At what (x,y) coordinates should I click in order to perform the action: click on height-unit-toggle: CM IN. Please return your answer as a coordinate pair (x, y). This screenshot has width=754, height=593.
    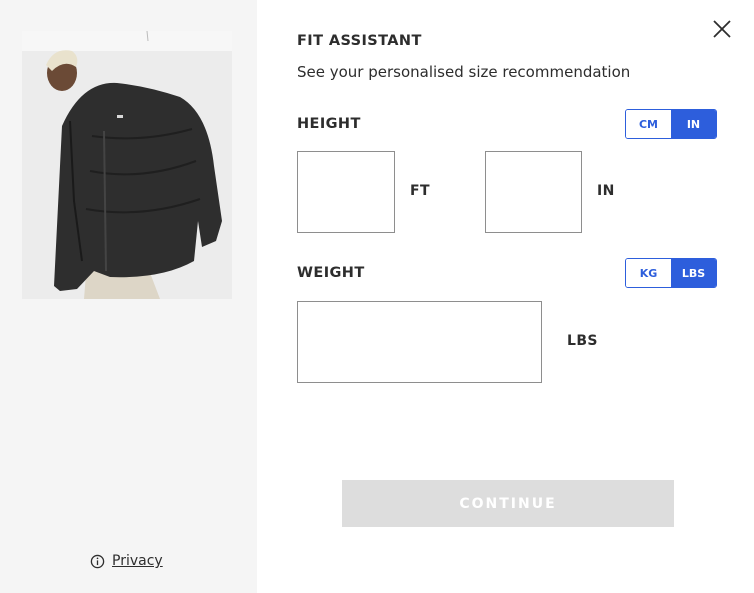
    Looking at the image, I should click on (671, 124).